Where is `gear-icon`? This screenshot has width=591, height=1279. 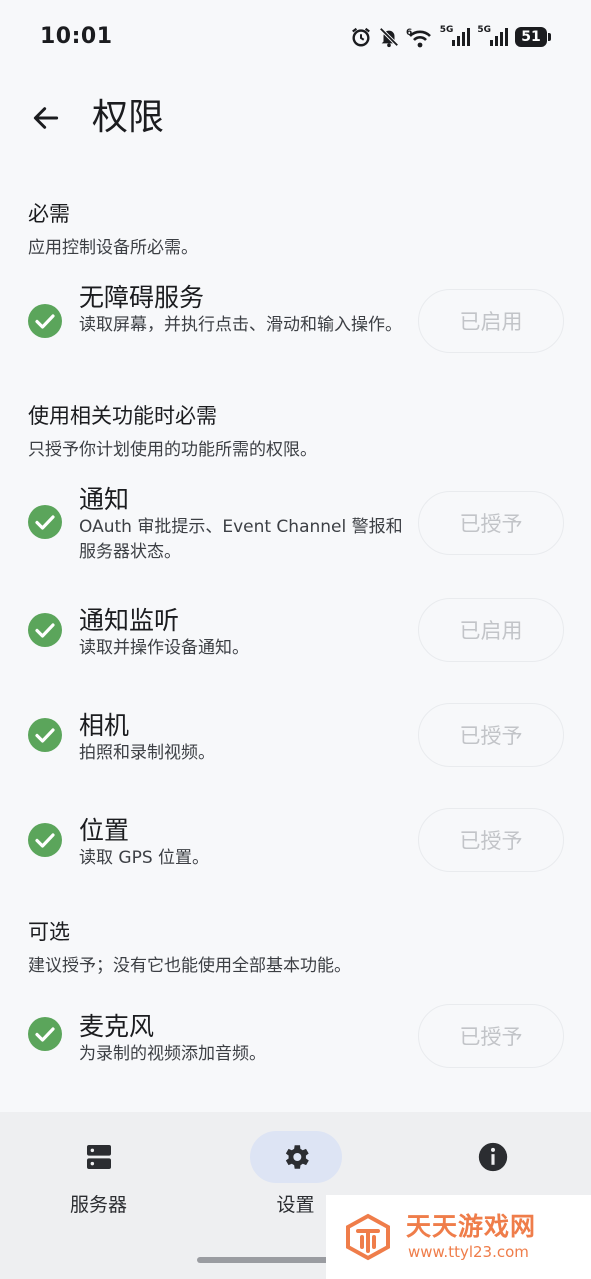
gear-icon is located at coordinates (297, 1157).